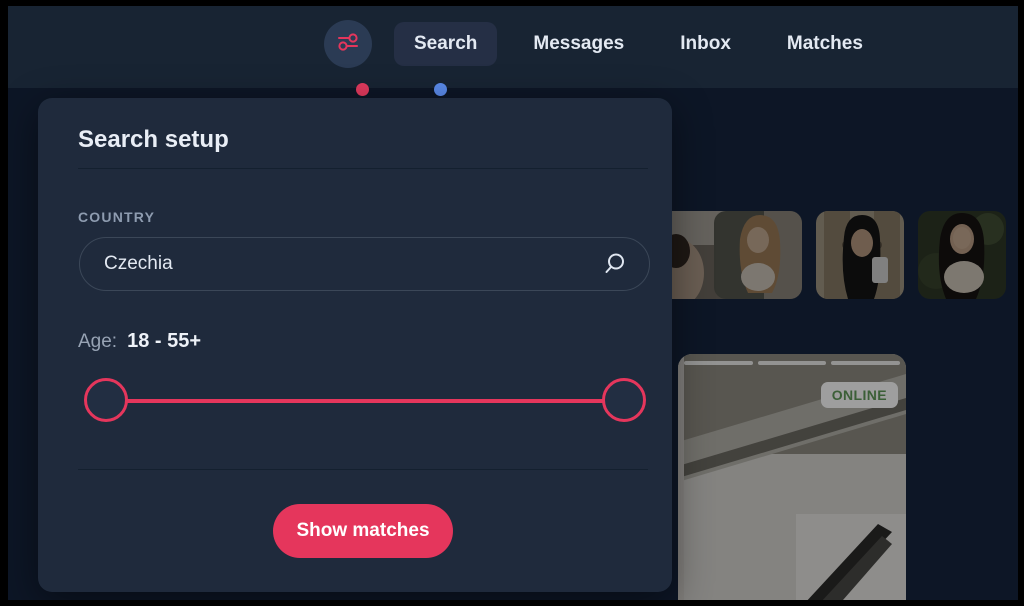 The image size is (1024, 606). I want to click on age-label: Age:, so click(98, 341).